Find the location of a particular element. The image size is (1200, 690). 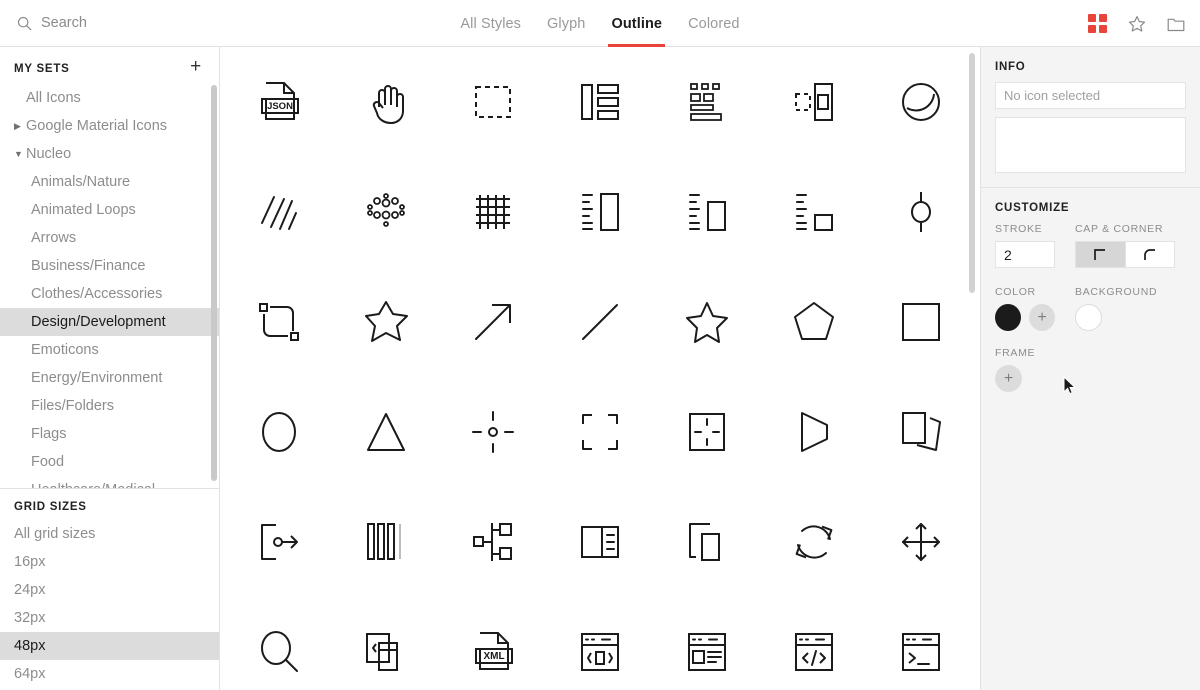

mesh-grid-icon is located at coordinates (493, 212).